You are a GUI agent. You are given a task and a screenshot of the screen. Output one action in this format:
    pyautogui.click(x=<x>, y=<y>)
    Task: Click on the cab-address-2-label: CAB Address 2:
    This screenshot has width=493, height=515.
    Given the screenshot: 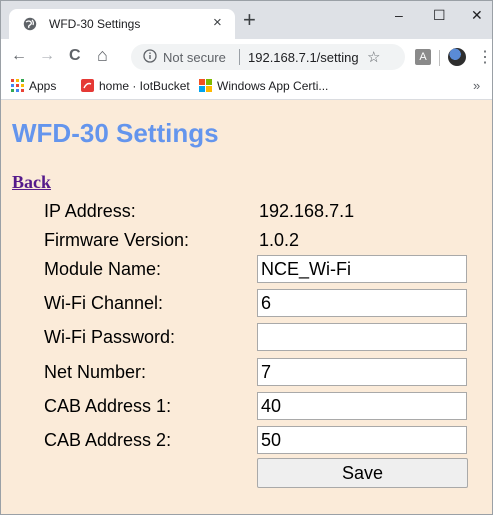 What is the action you would take?
    pyautogui.click(x=108, y=440)
    